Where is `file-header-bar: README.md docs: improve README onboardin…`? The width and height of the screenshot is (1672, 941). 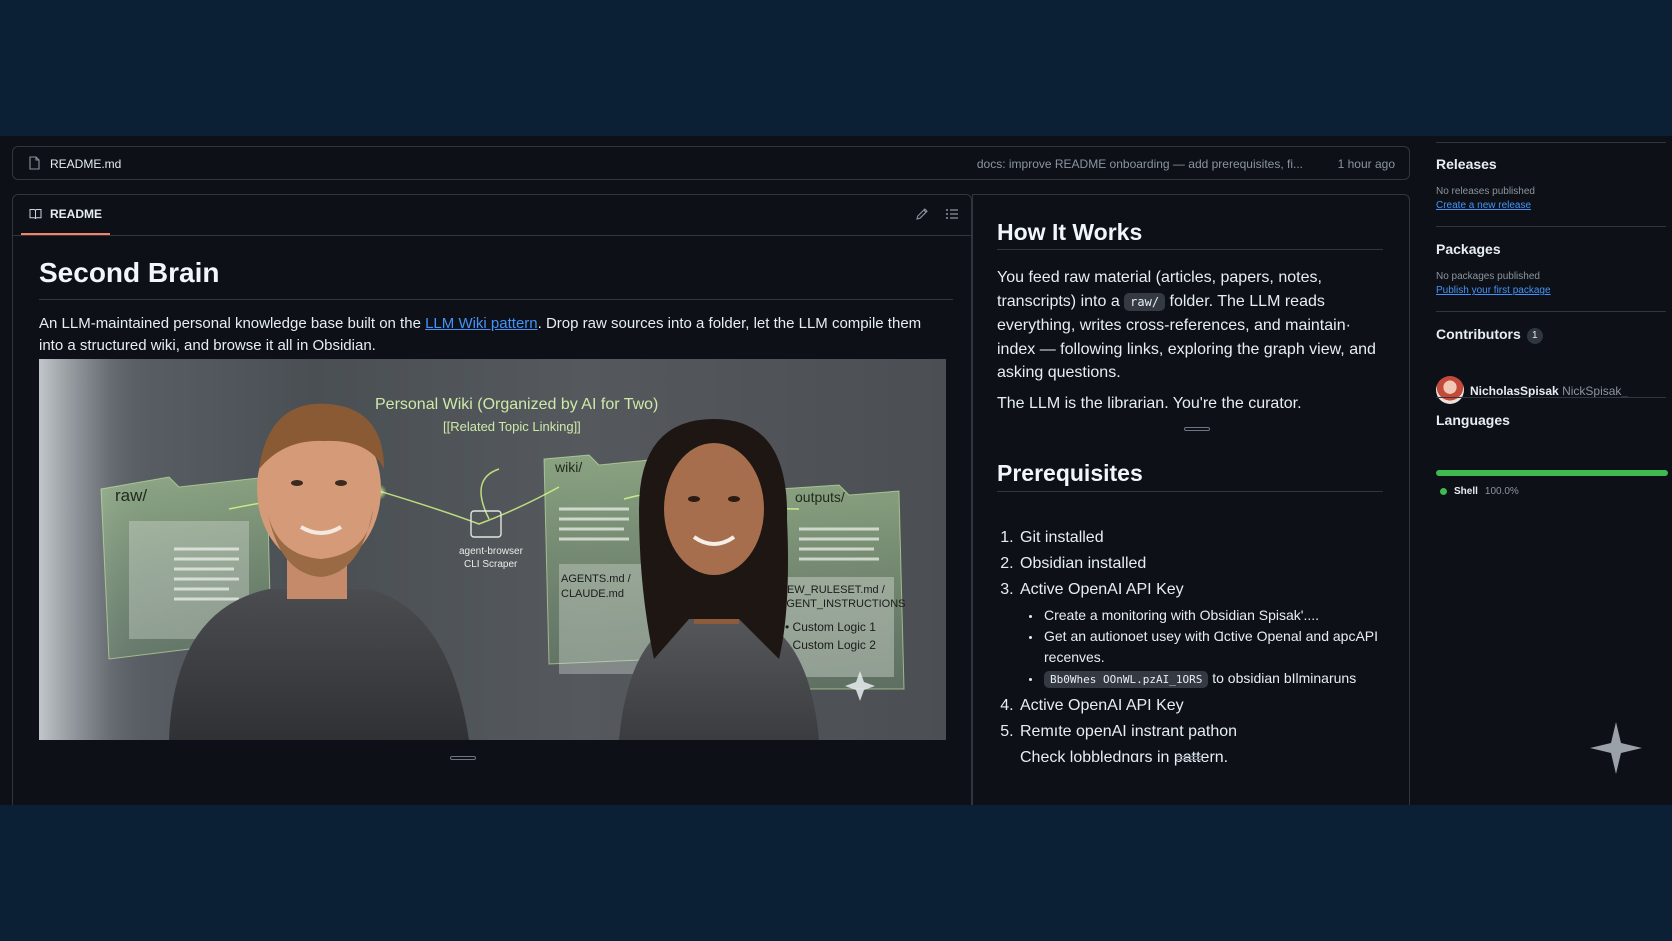
file-header-bar: README.md docs: improve README onboardin… is located at coordinates (711, 163).